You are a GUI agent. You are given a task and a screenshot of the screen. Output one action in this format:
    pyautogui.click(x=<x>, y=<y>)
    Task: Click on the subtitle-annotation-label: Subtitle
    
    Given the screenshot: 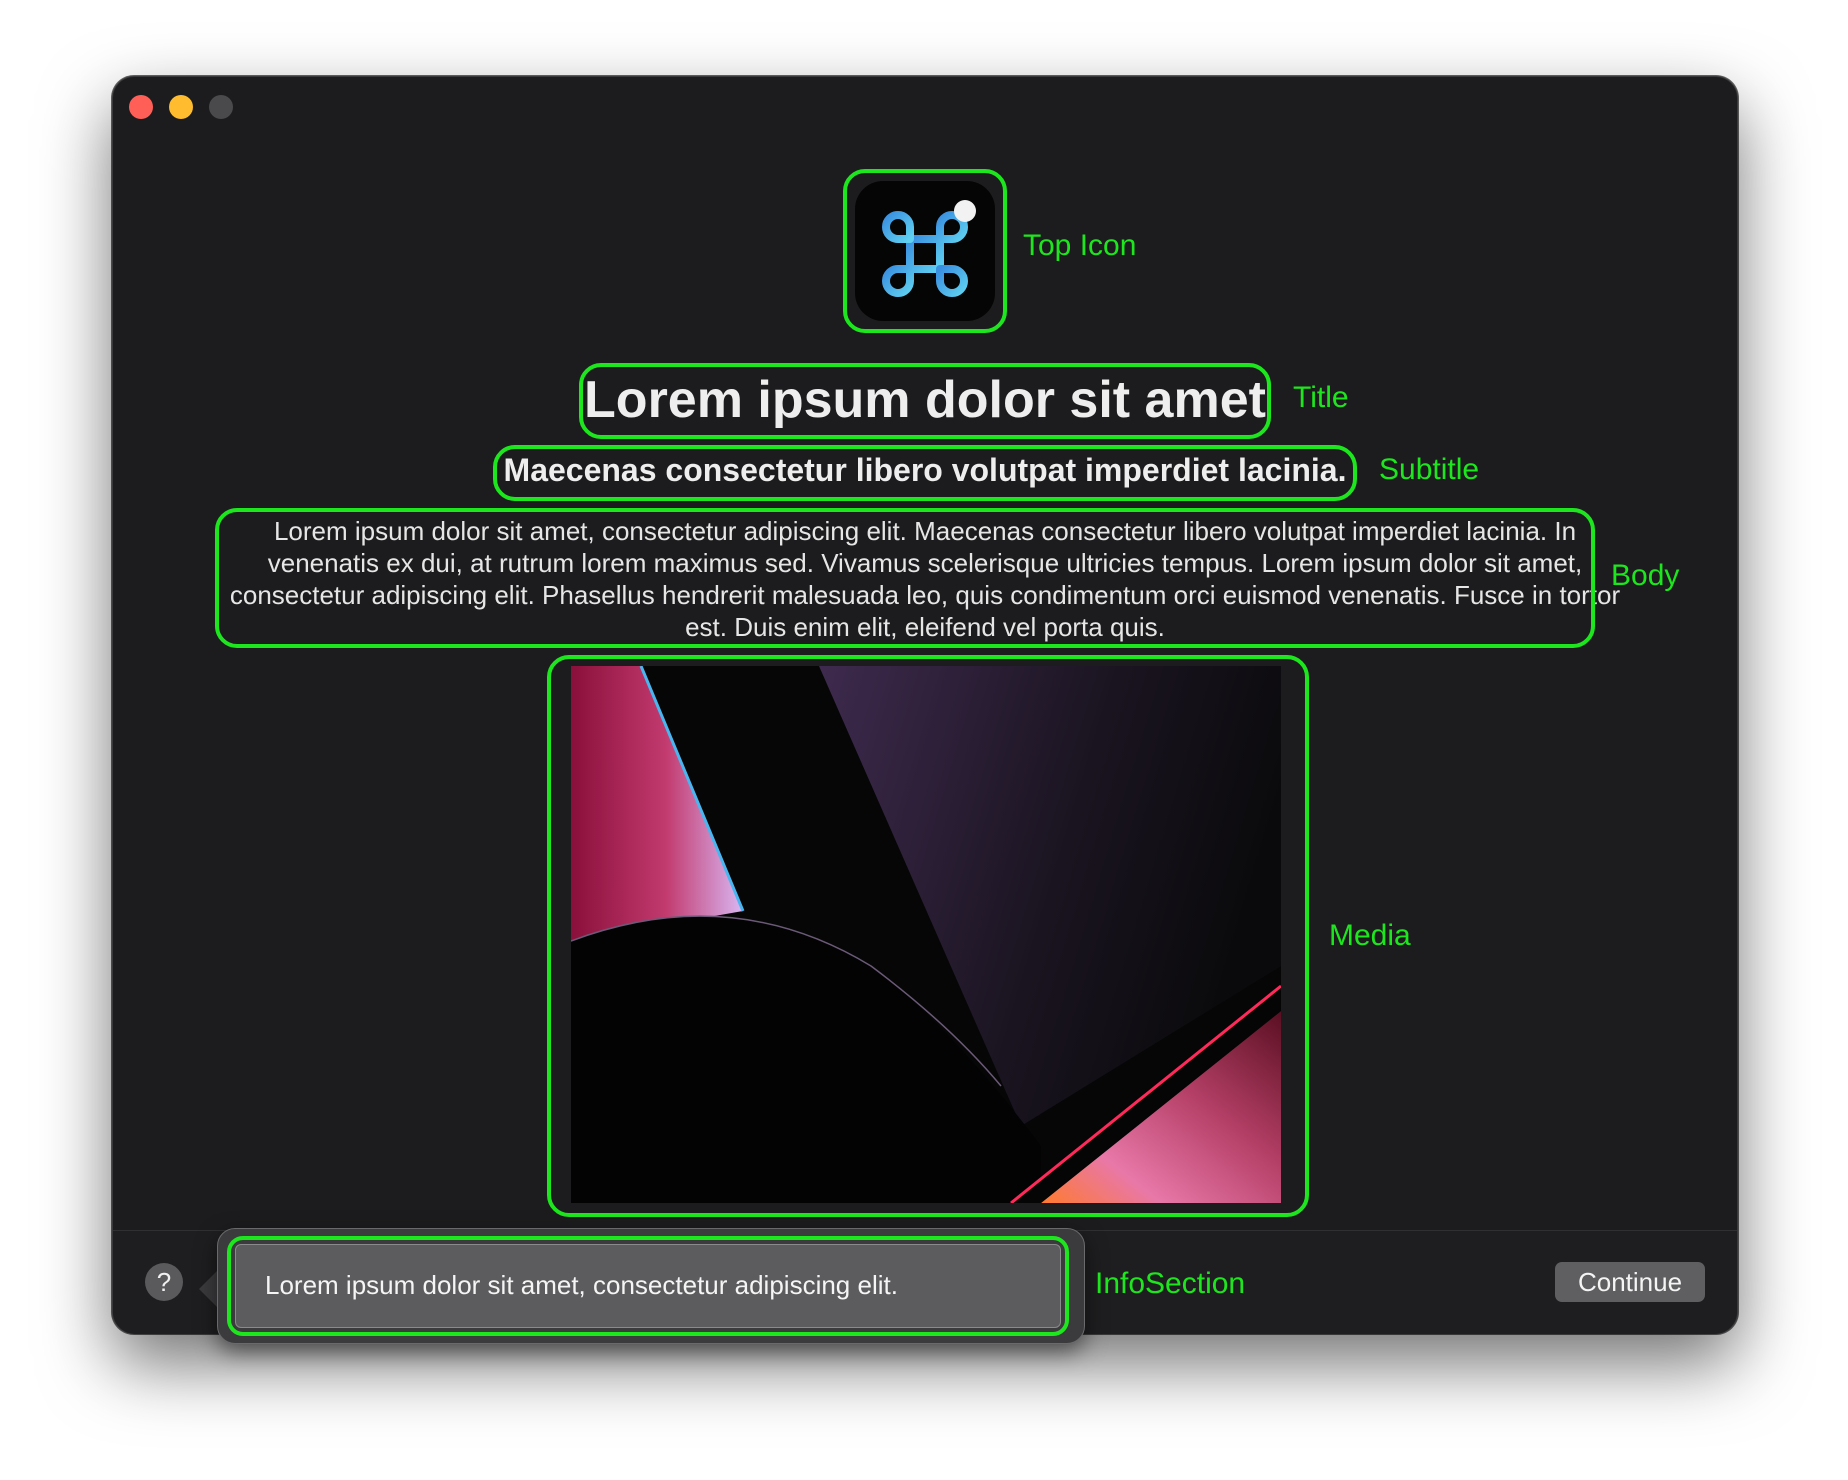 What is the action you would take?
    pyautogui.click(x=1429, y=469)
    